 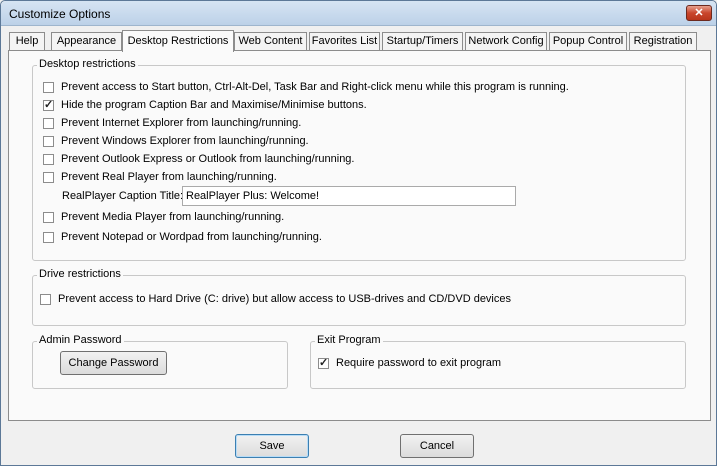 I want to click on exit-program-legend: Exit Program, so click(x=349, y=340).